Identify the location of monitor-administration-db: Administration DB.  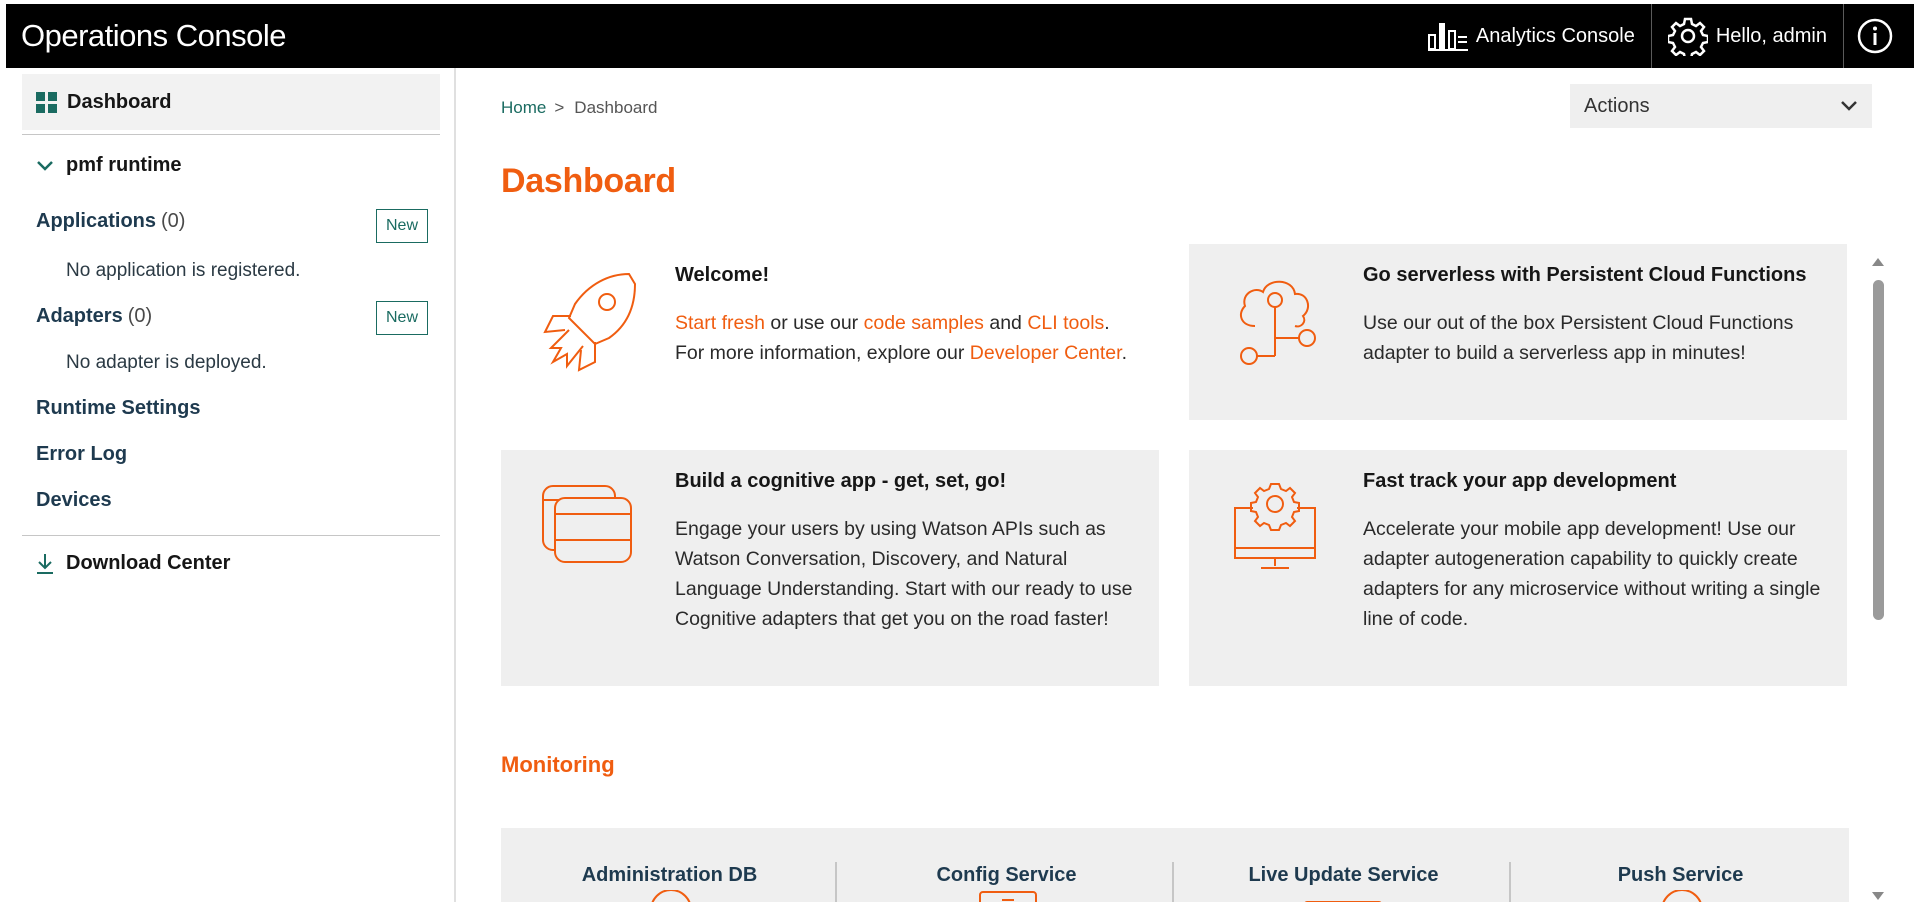
(669, 865).